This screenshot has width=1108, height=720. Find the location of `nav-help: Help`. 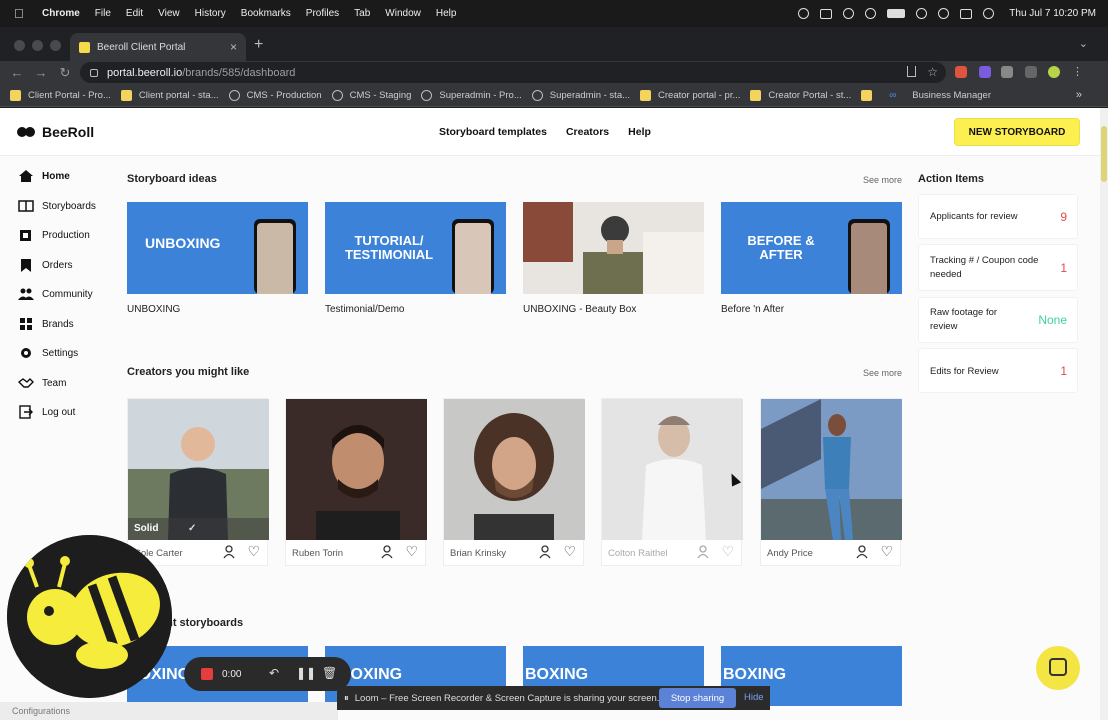

nav-help: Help is located at coordinates (639, 132).